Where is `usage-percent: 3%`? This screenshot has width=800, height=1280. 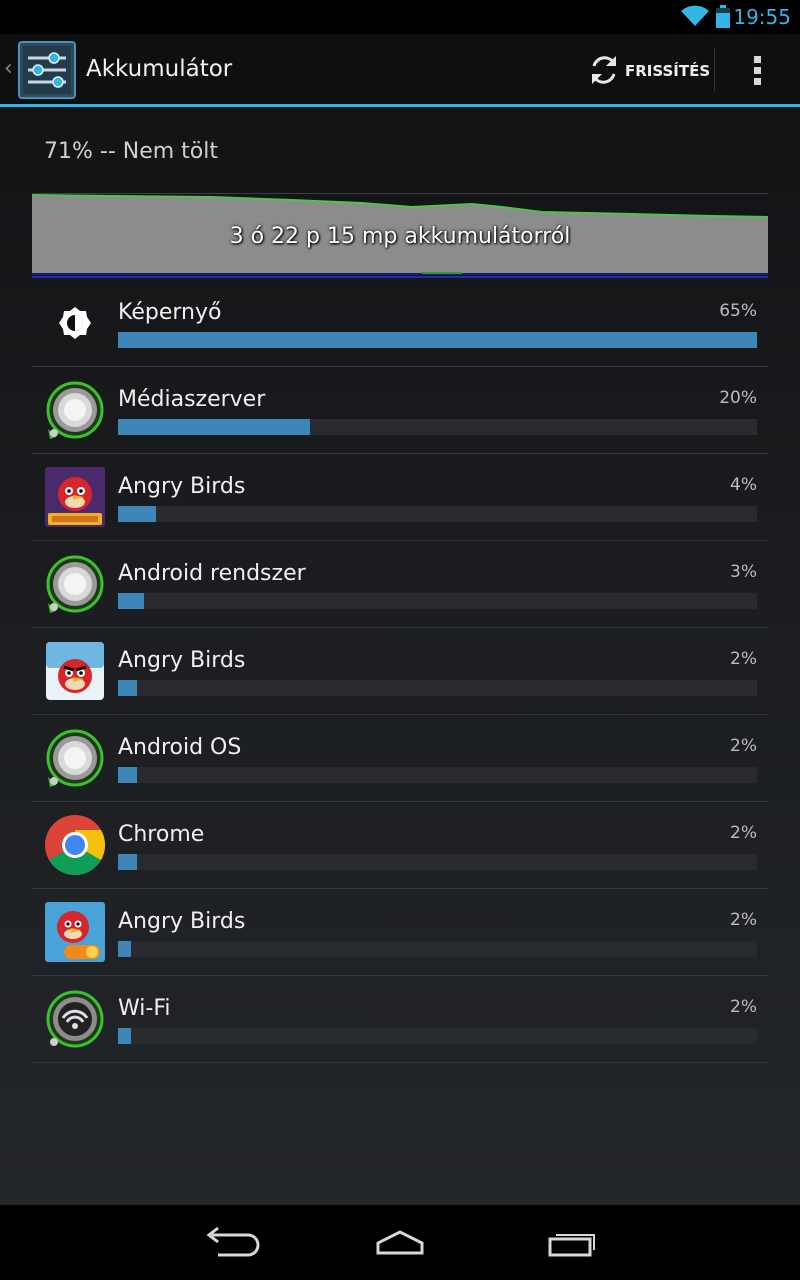 usage-percent: 3% is located at coordinates (743, 572).